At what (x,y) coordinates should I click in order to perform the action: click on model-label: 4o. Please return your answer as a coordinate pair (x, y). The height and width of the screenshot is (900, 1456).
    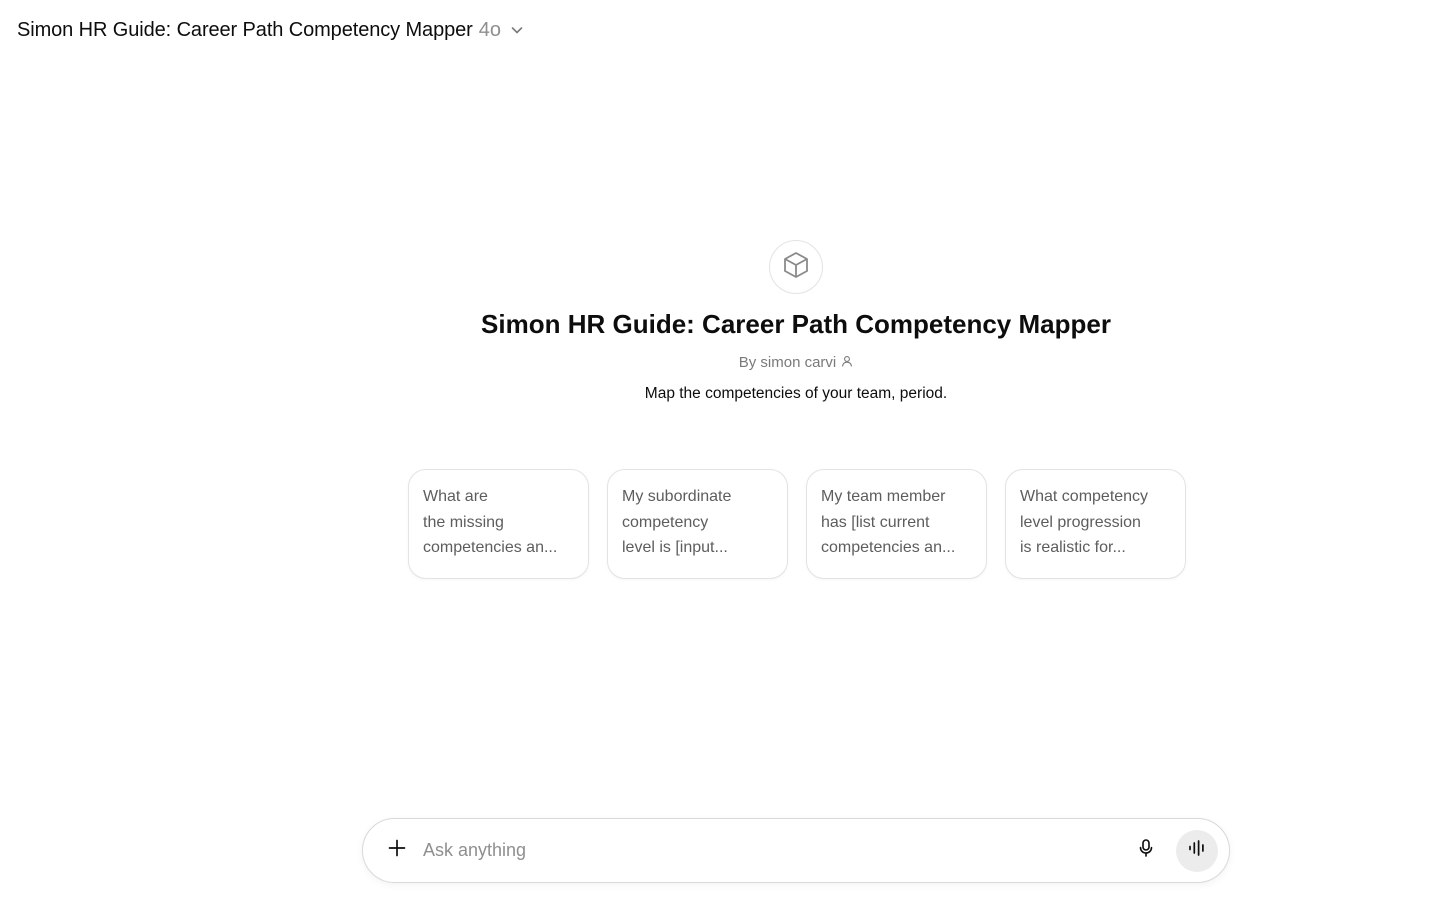
    Looking at the image, I should click on (489, 29).